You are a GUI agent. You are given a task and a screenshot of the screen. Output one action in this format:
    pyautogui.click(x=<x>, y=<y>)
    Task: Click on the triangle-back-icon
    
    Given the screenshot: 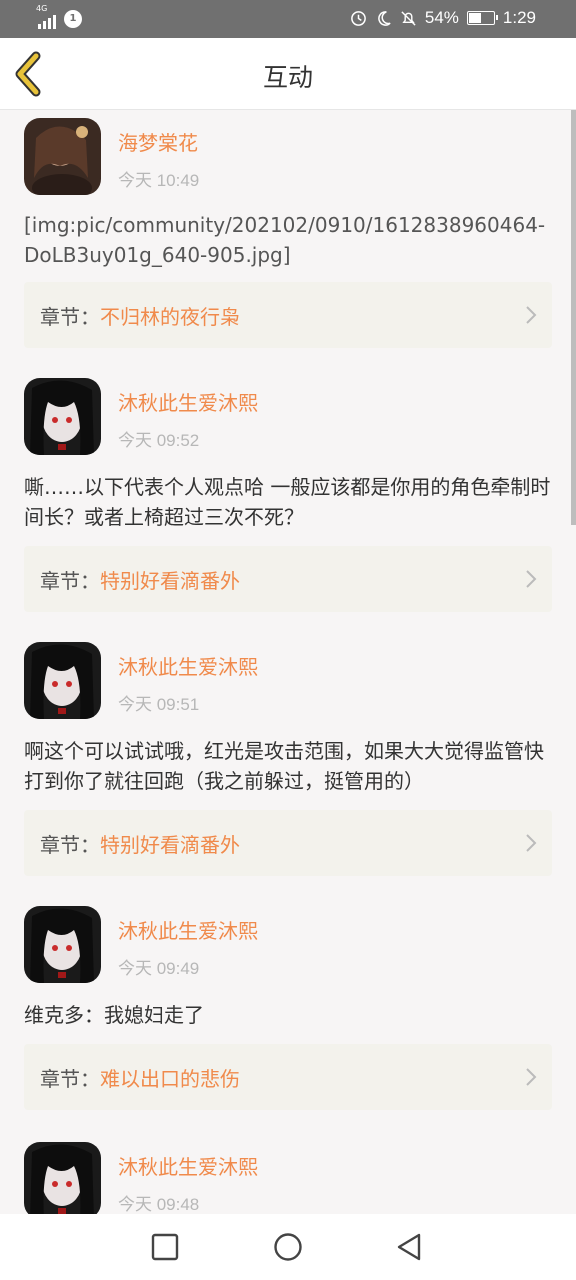 What is the action you would take?
    pyautogui.click(x=410, y=1247)
    